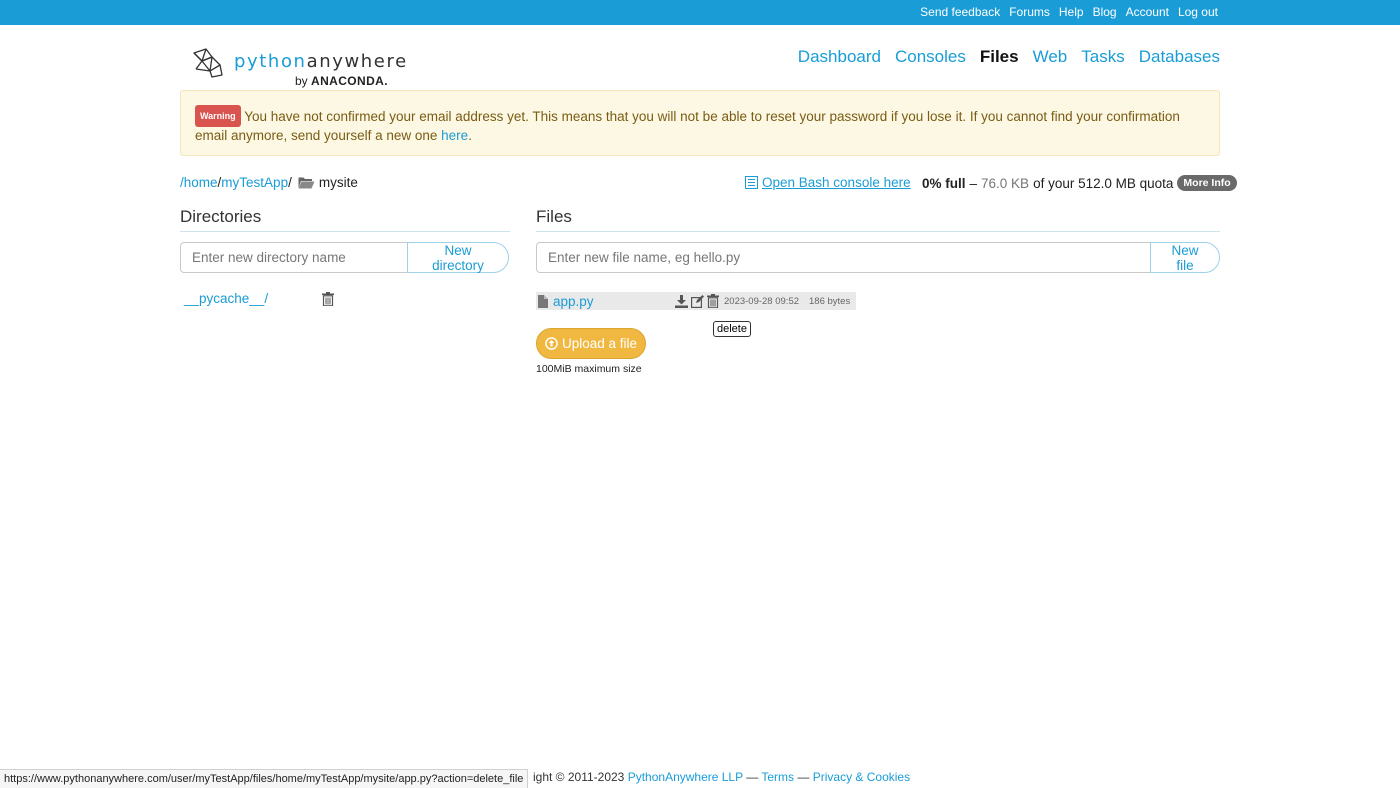 The height and width of the screenshot is (788, 1400). Describe the element at coordinates (843, 257) in the screenshot. I see `new-file-input` at that location.